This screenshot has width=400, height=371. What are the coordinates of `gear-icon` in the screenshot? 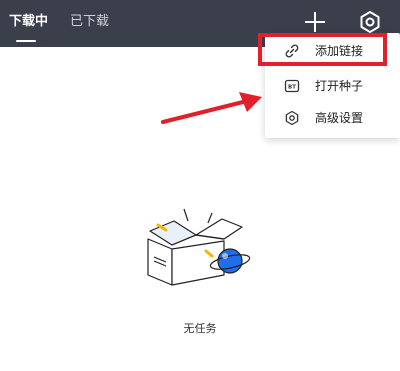 It's located at (370, 22).